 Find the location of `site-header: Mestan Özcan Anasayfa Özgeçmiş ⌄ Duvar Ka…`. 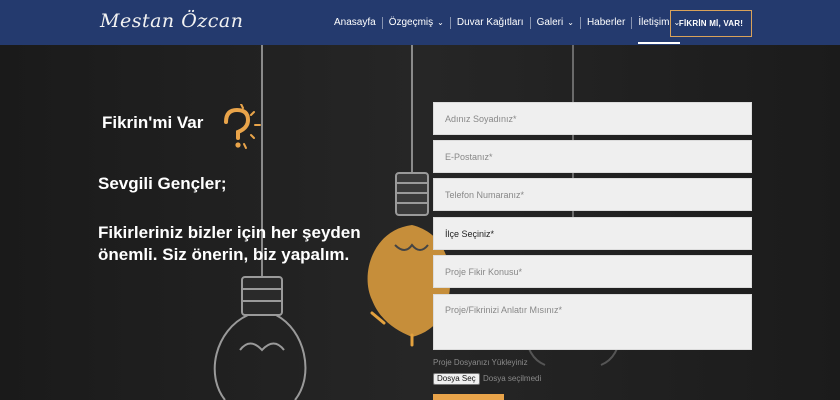

site-header: Mestan Özcan Anasayfa Özgeçmiş ⌄ Duvar Ka… is located at coordinates (420, 22).